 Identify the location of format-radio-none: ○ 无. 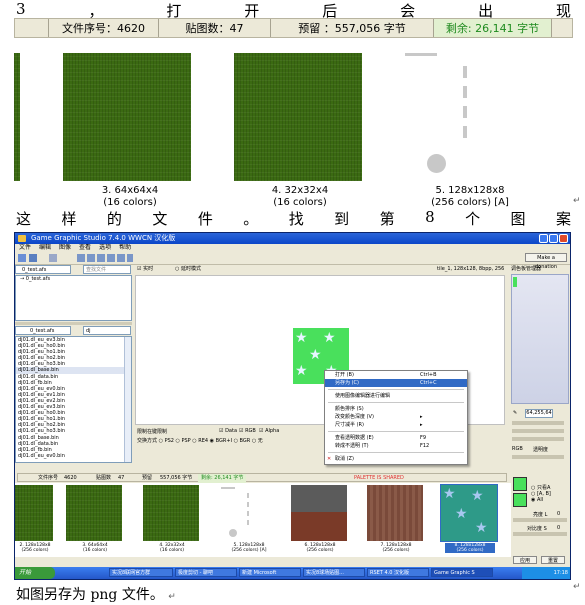
(257, 441).